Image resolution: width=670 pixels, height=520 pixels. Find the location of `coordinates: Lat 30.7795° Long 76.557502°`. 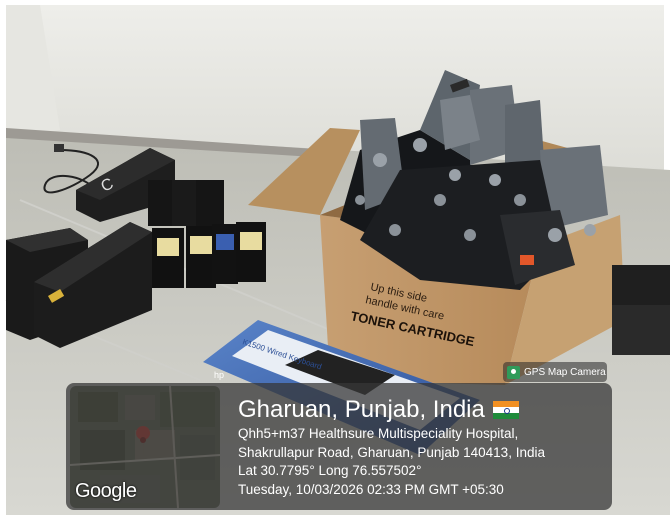

coordinates: Lat 30.7795° Long 76.557502° is located at coordinates (330, 470).